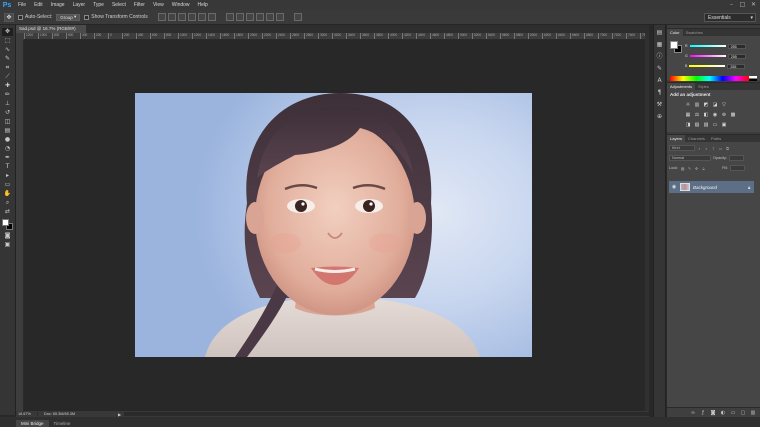 Image resolution: width=760 pixels, height=427 pixels. Describe the element at coordinates (269, 17) in the screenshot. I see `distribute-hcenter-icon` at that location.